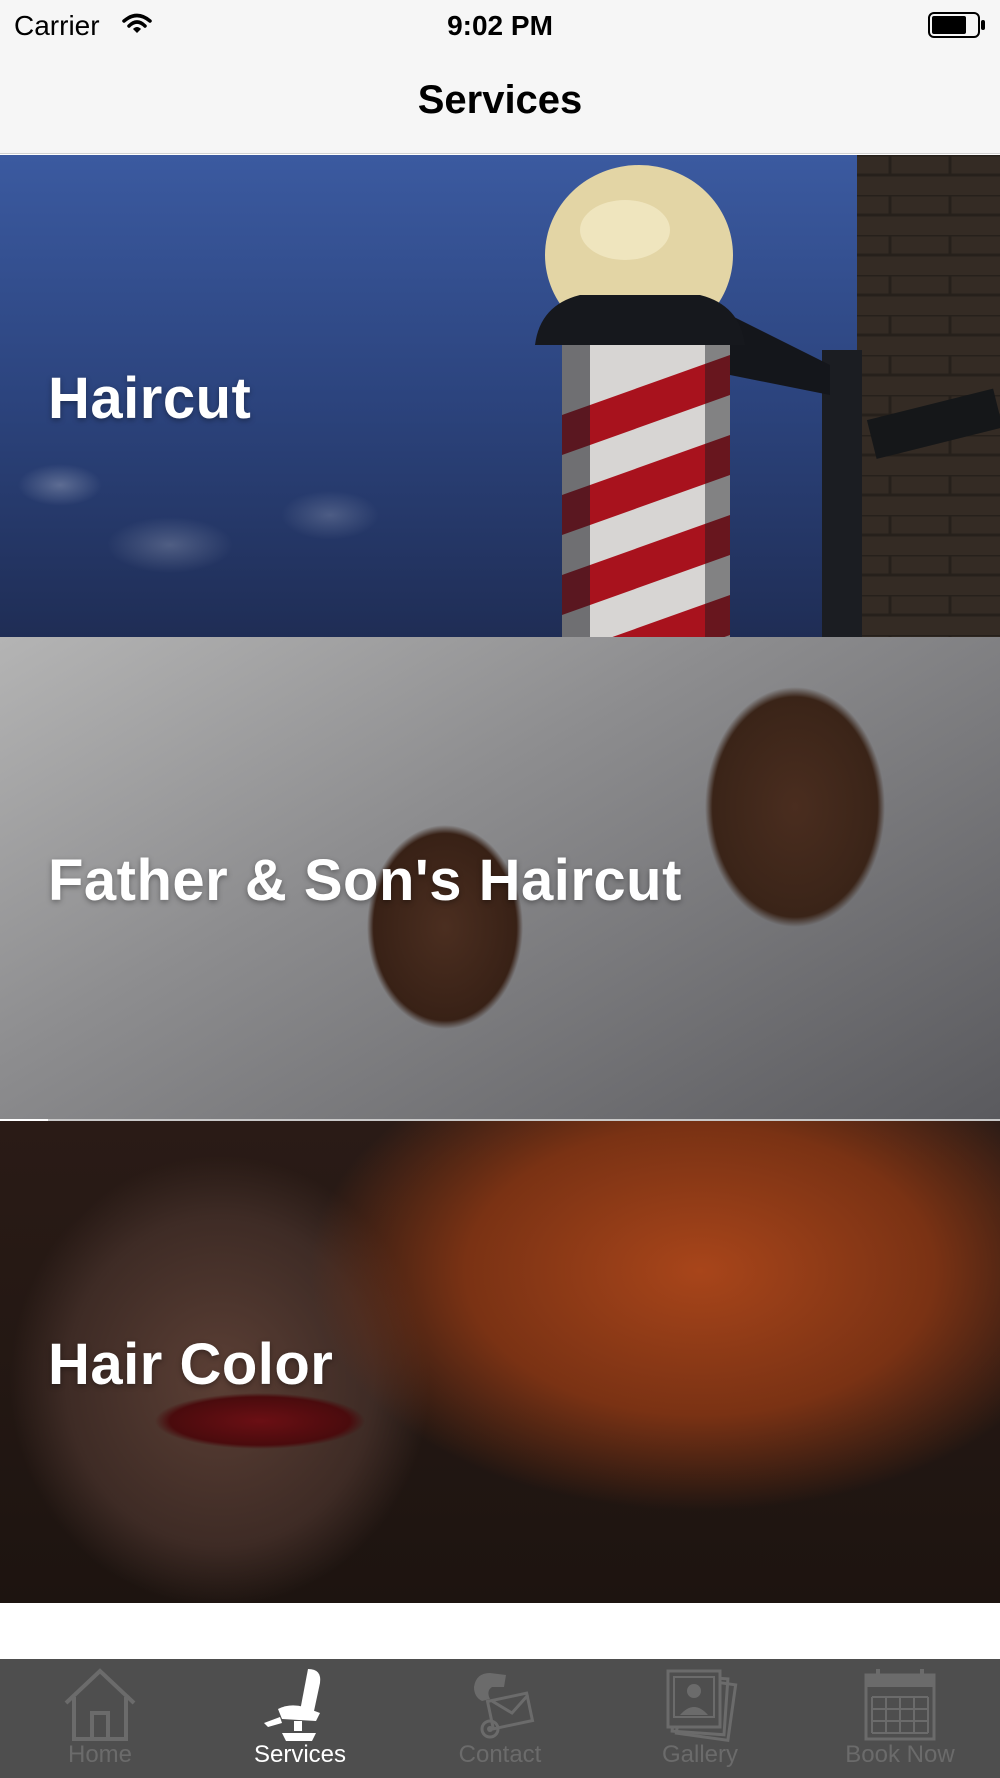  What do you see at coordinates (292, 1705) in the screenshot?
I see `barber-chair-icon` at bounding box center [292, 1705].